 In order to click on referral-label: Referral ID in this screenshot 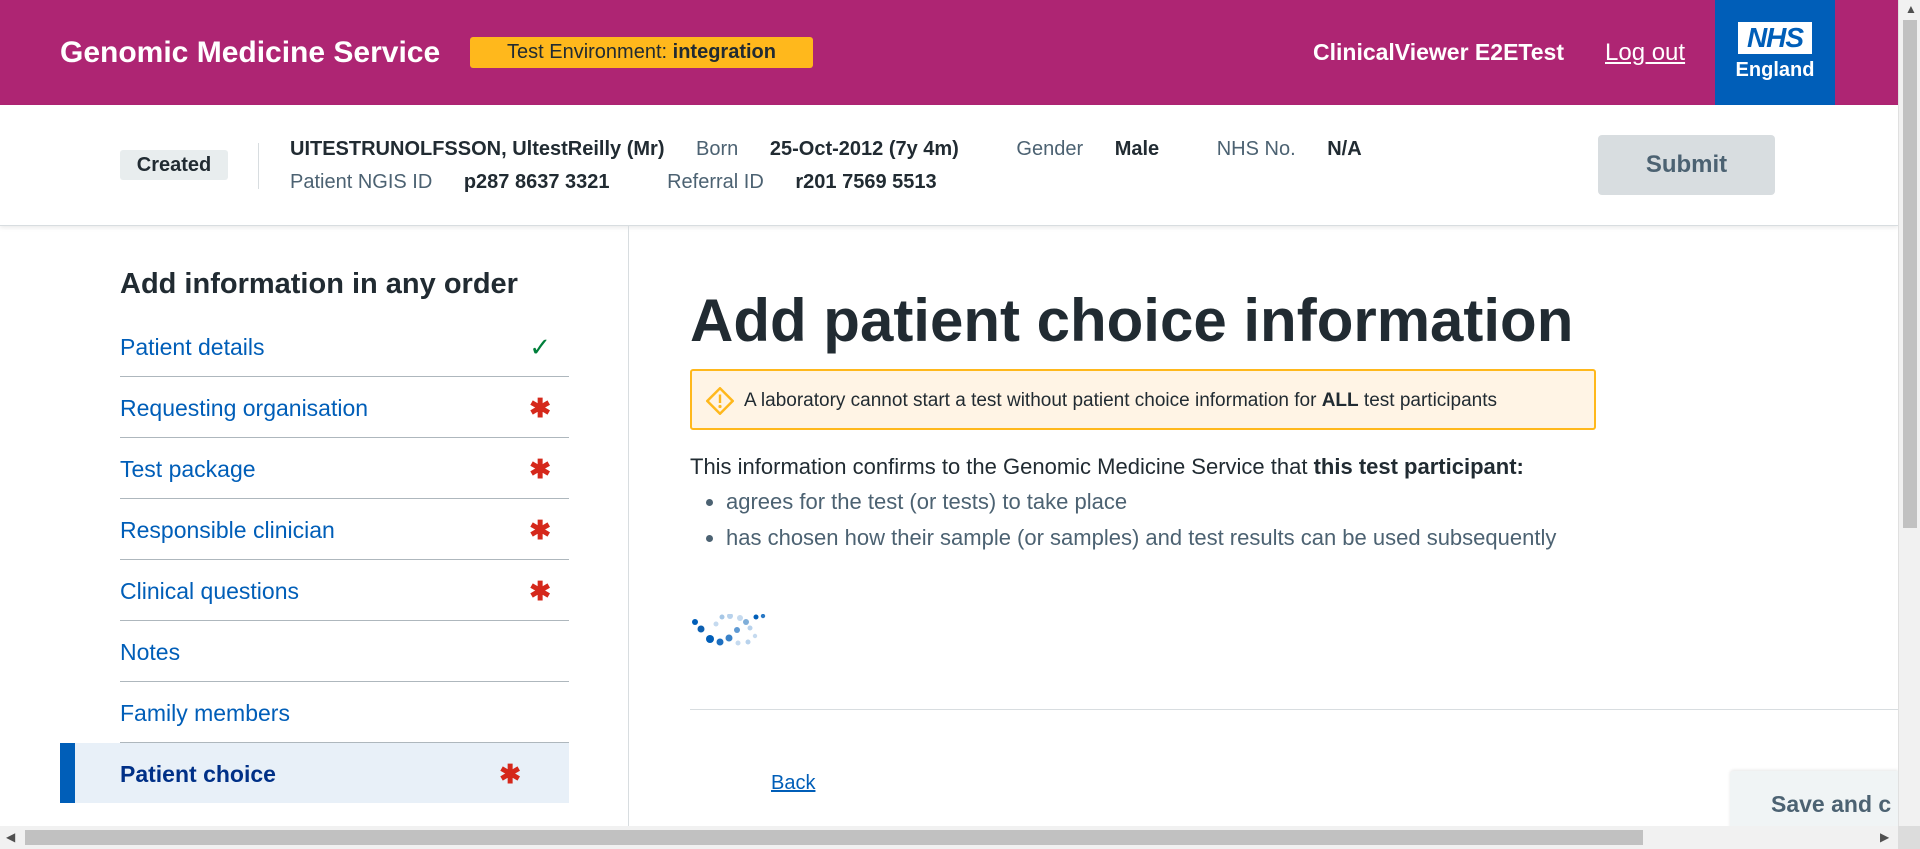, I will do `click(715, 182)`.